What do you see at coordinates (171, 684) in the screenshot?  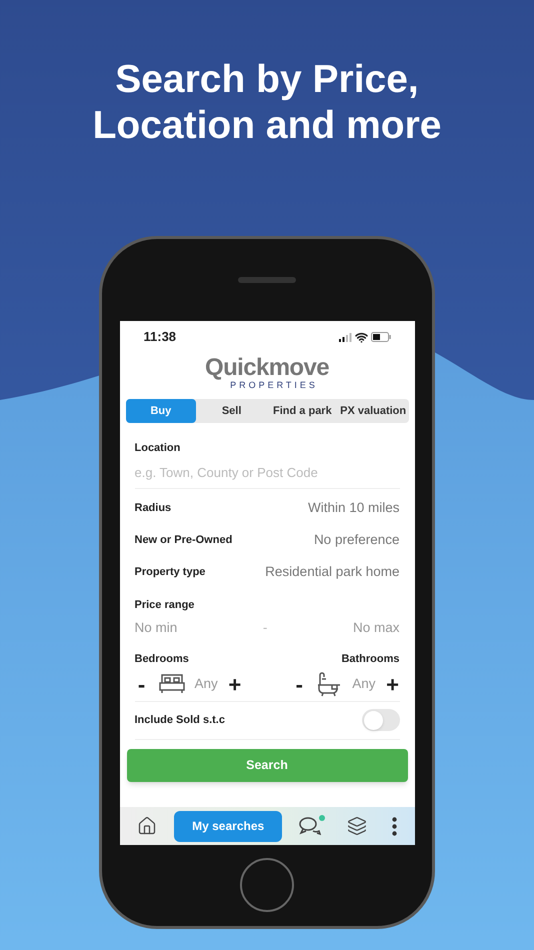 I see `bed-icon` at bounding box center [171, 684].